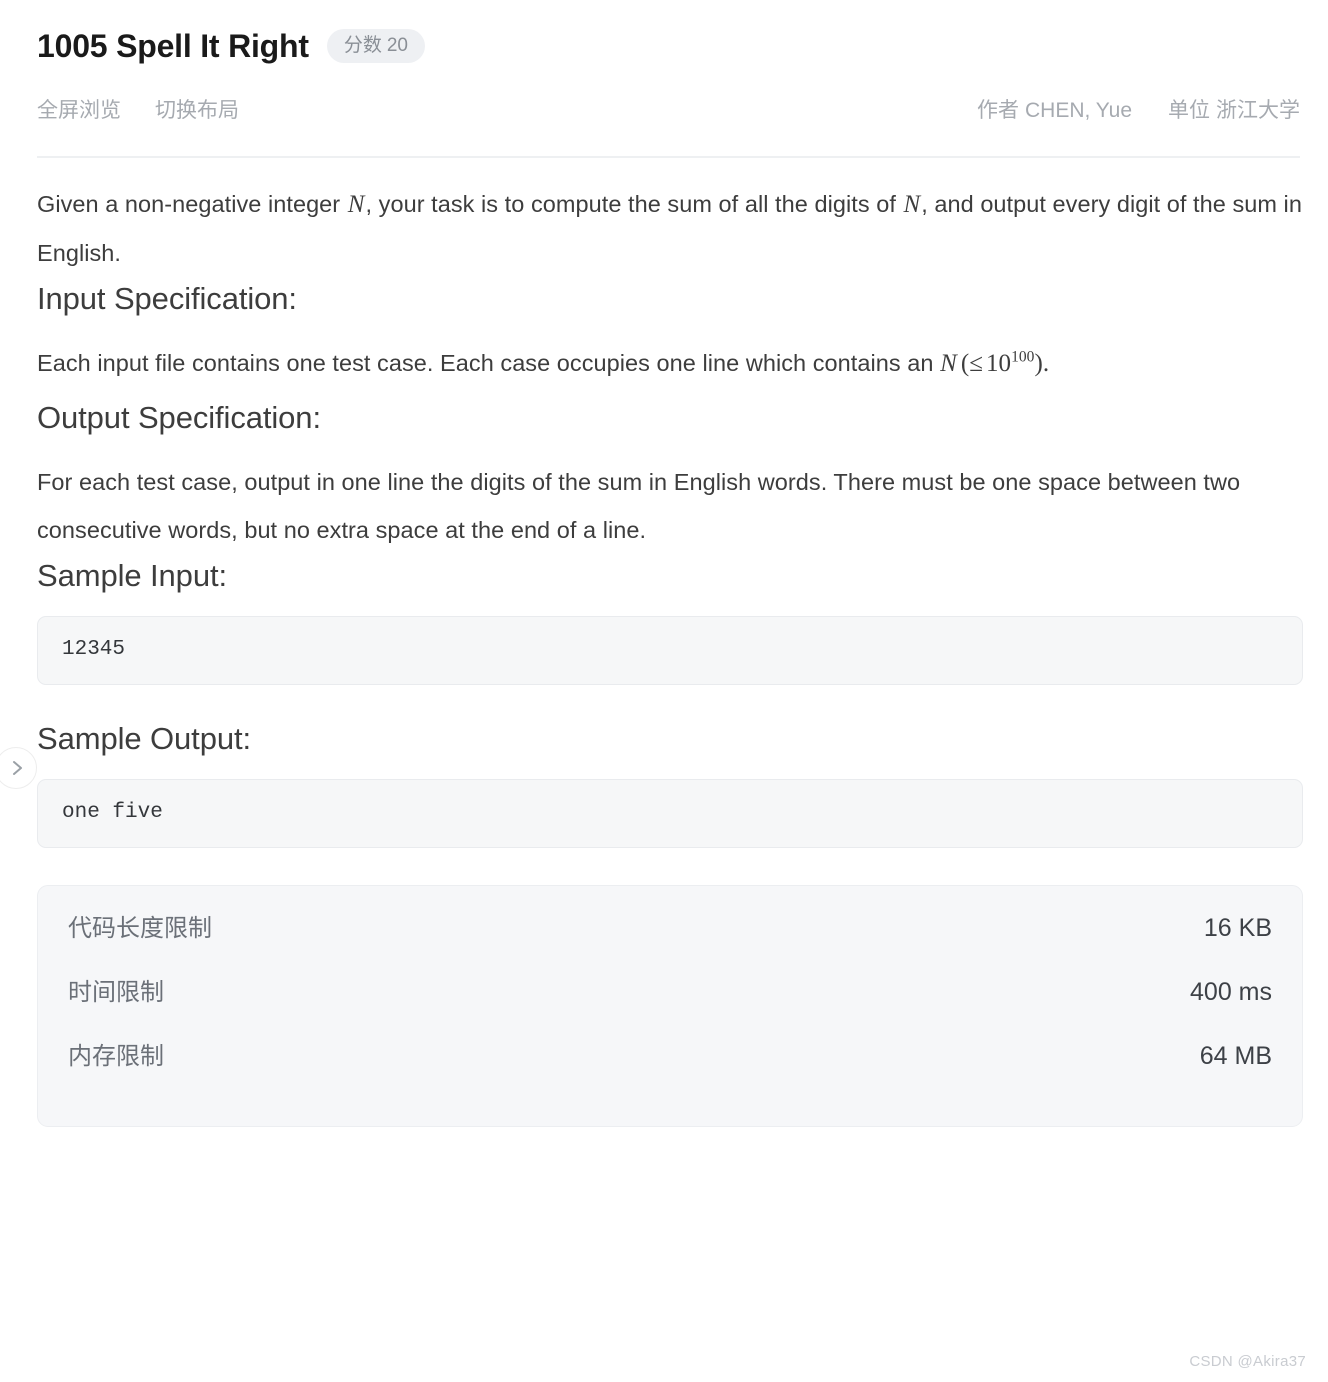 This screenshot has height=1382, width=1328. What do you see at coordinates (668, 157) in the screenshot?
I see `header-divider` at bounding box center [668, 157].